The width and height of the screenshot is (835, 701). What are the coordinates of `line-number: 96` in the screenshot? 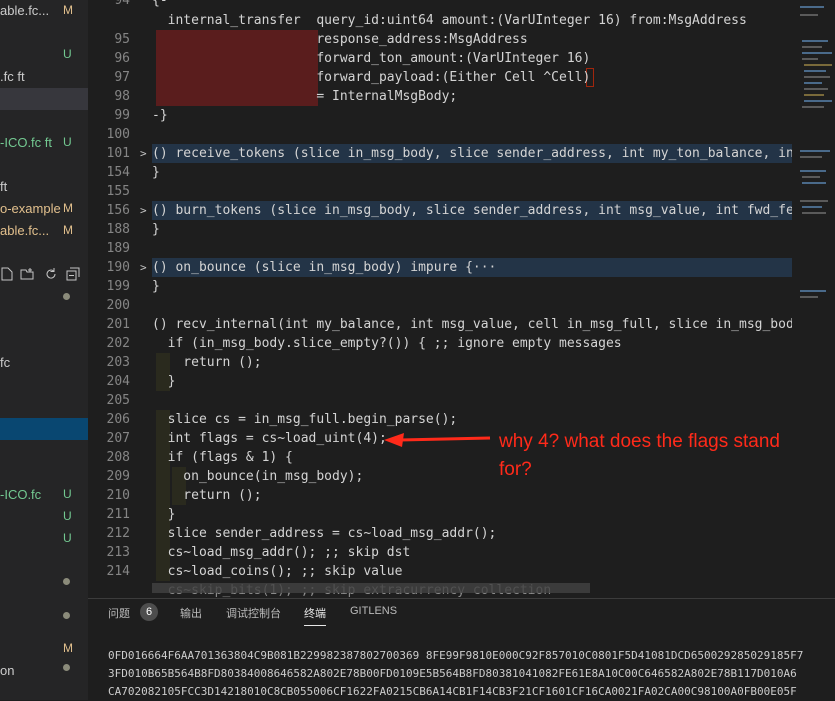 It's located at (122, 58).